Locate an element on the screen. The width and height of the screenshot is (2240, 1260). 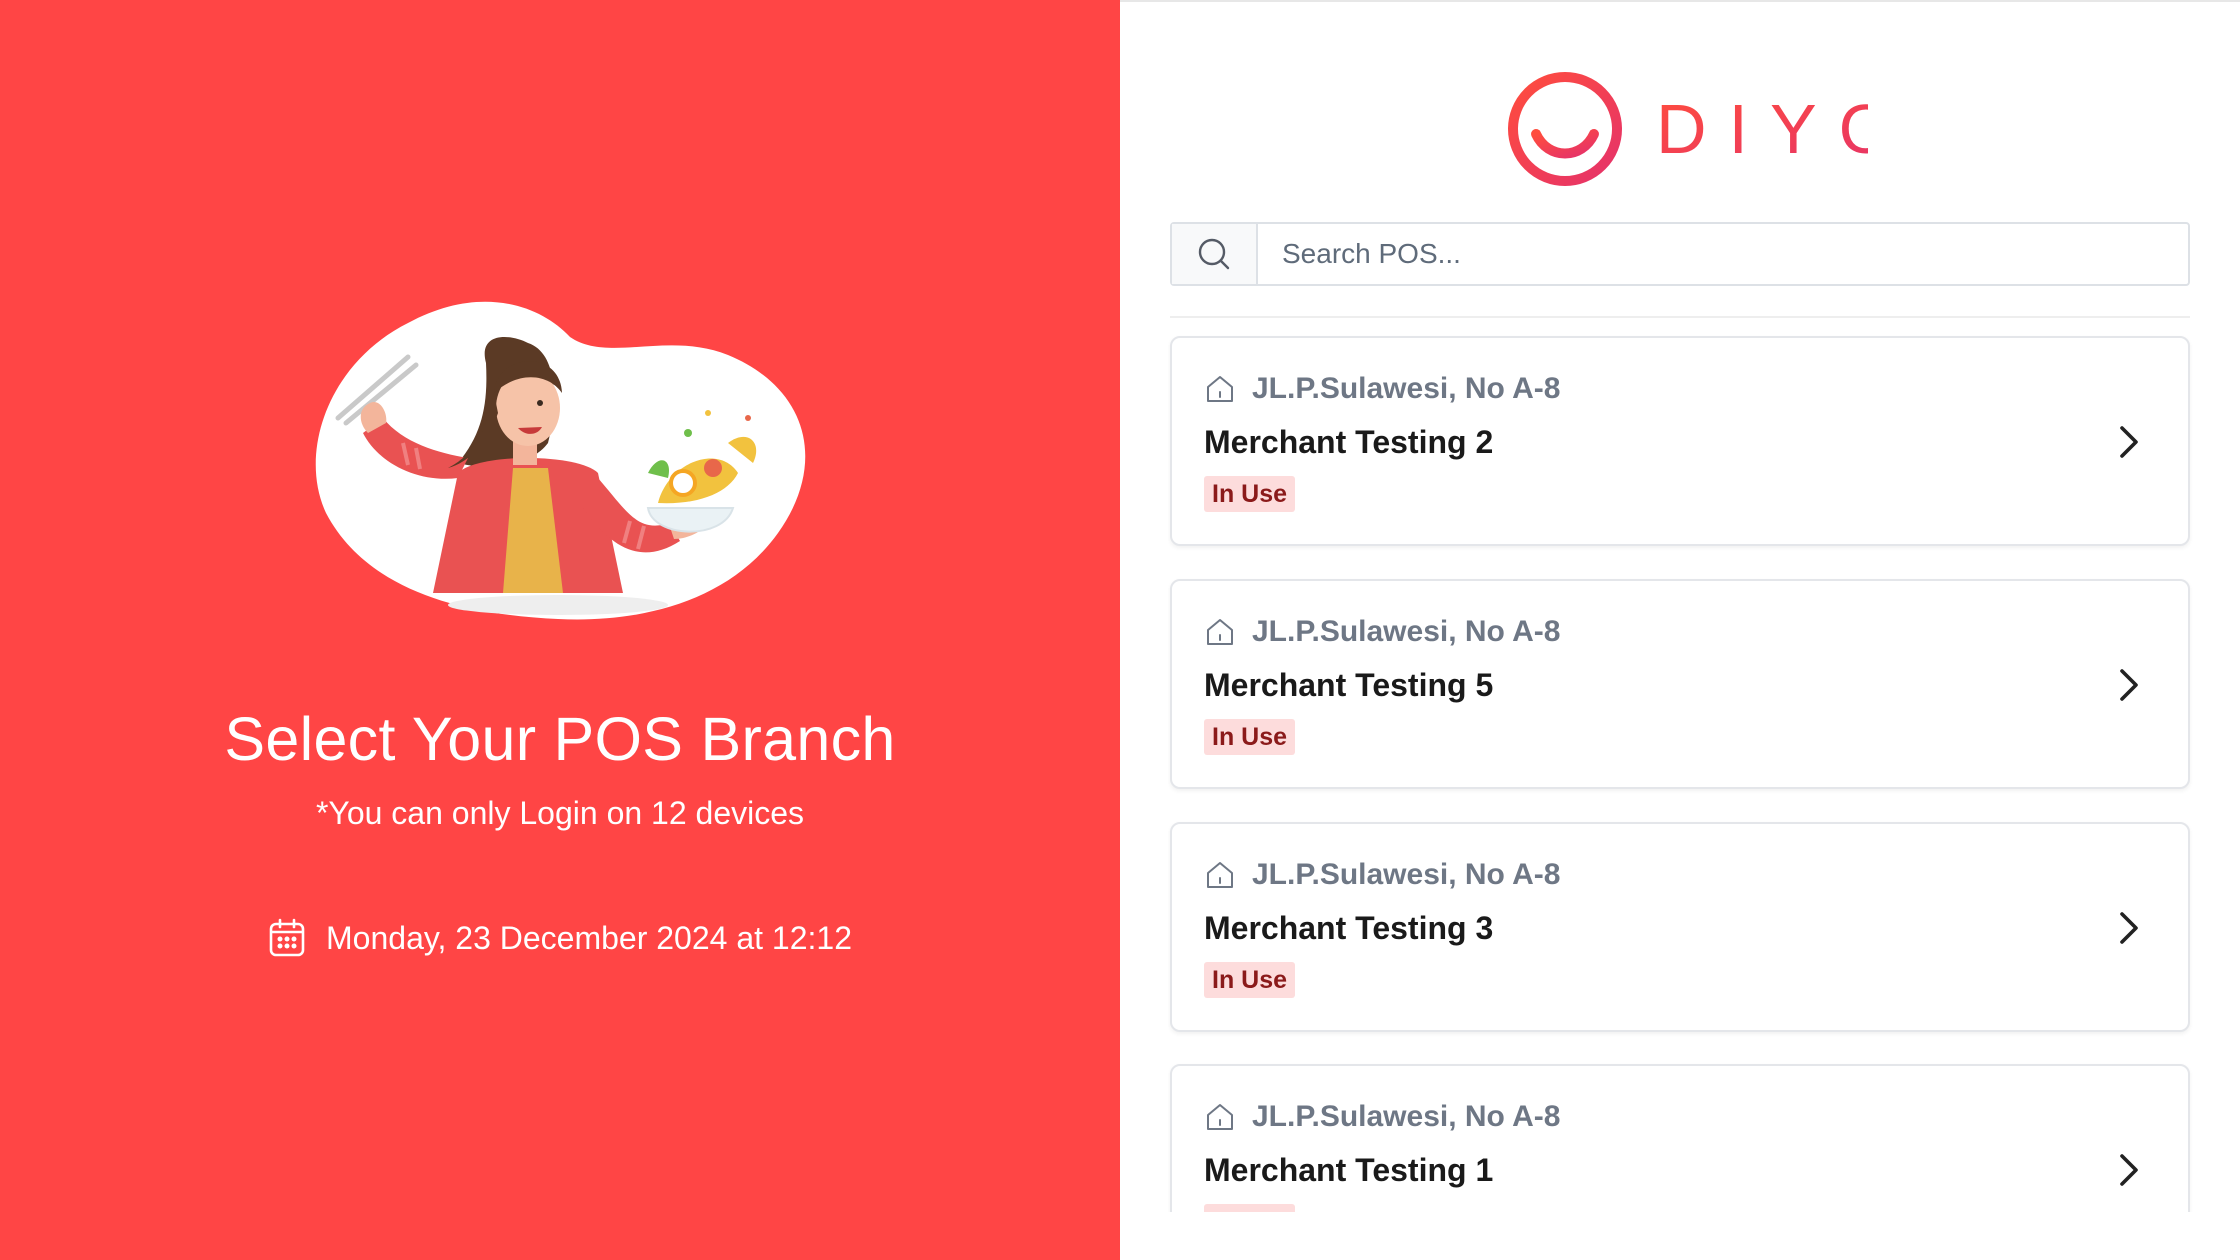
divider is located at coordinates (1680, 317).